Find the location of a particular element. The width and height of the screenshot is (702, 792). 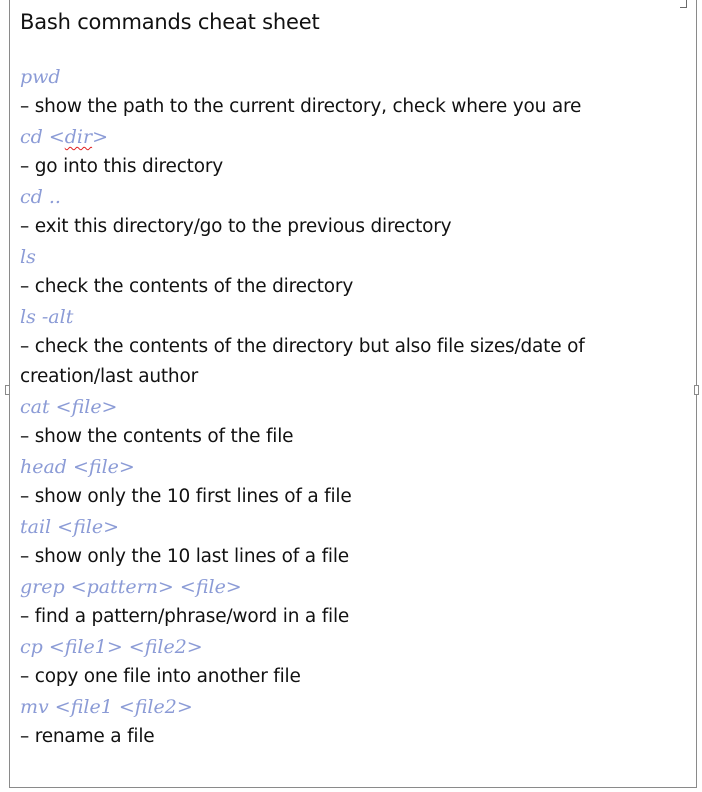

command-name: grep <pattern> <file> is located at coordinates (131, 587).